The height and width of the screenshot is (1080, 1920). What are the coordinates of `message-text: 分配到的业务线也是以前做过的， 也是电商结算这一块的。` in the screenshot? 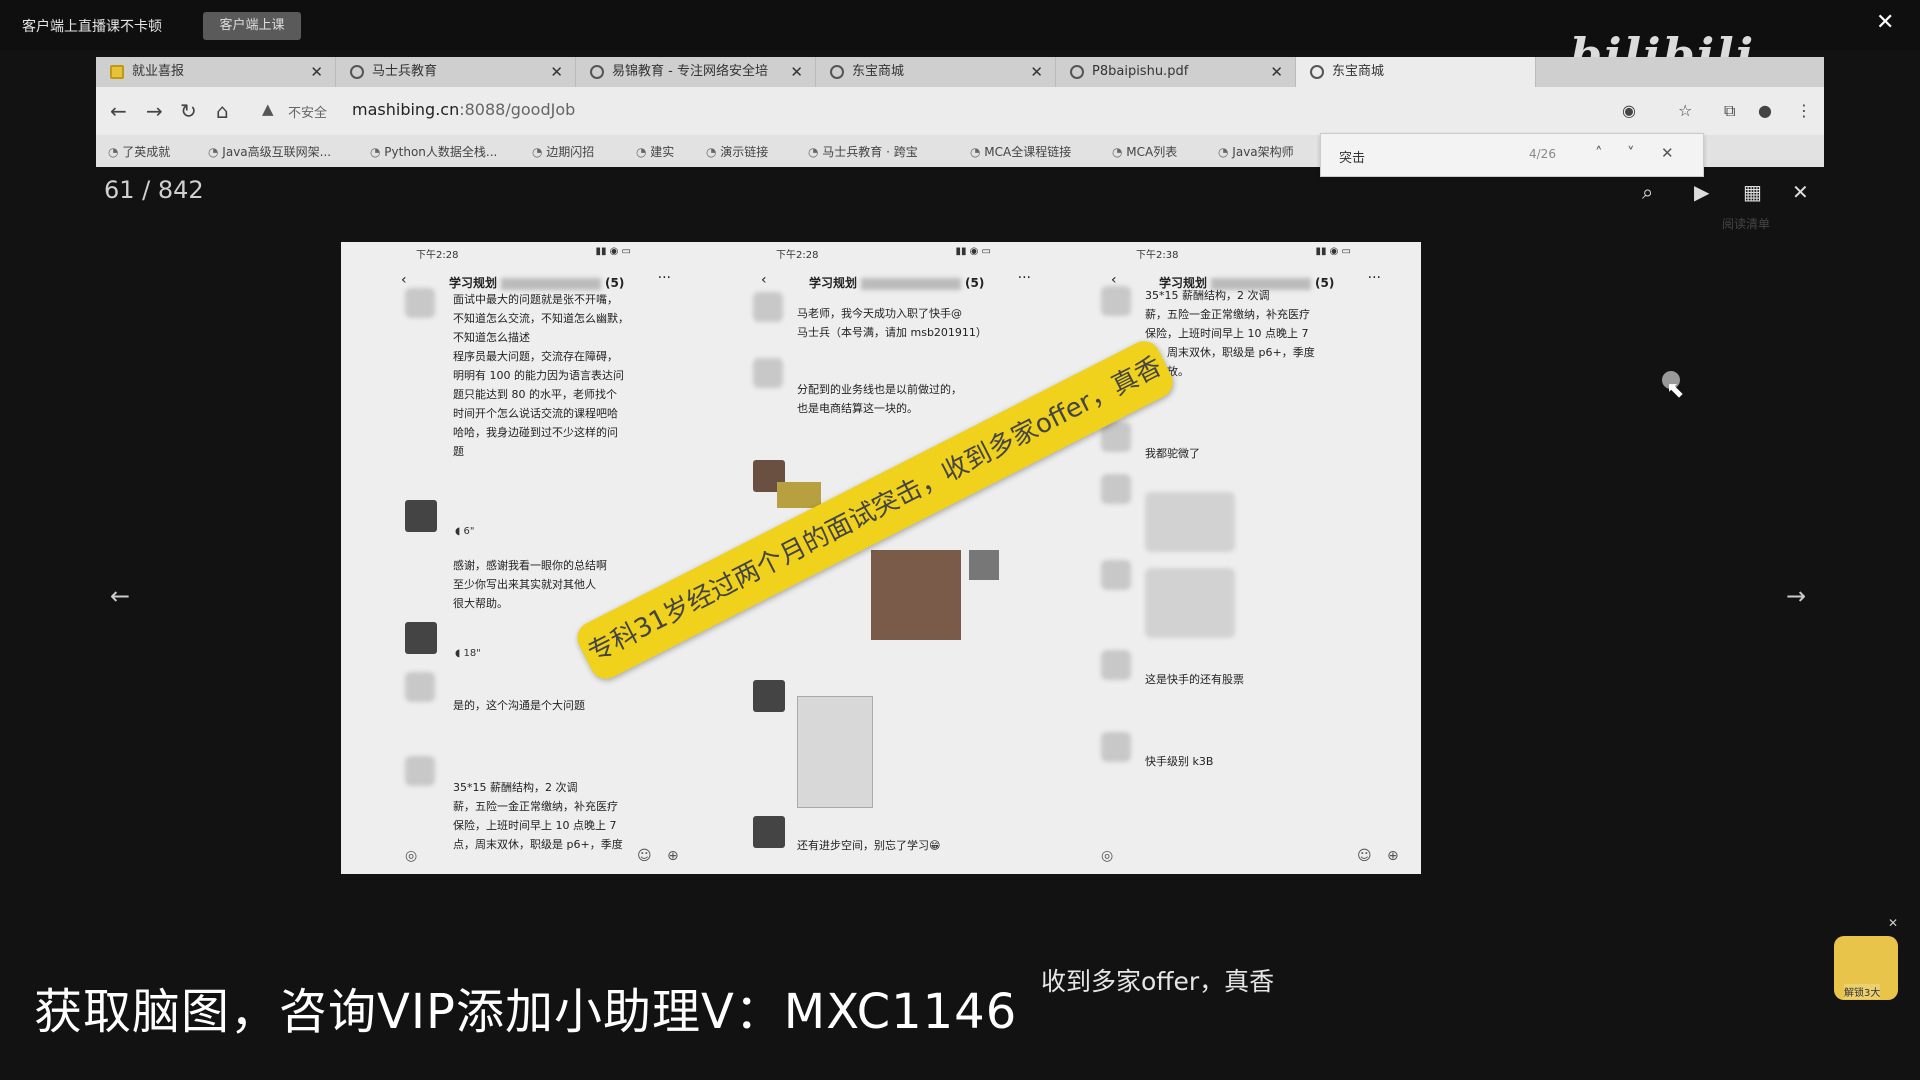 It's located at (879, 399).